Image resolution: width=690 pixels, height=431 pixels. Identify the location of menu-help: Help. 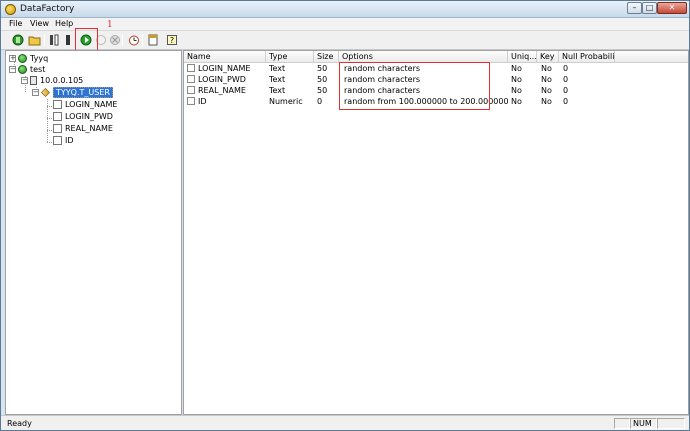
(64, 23).